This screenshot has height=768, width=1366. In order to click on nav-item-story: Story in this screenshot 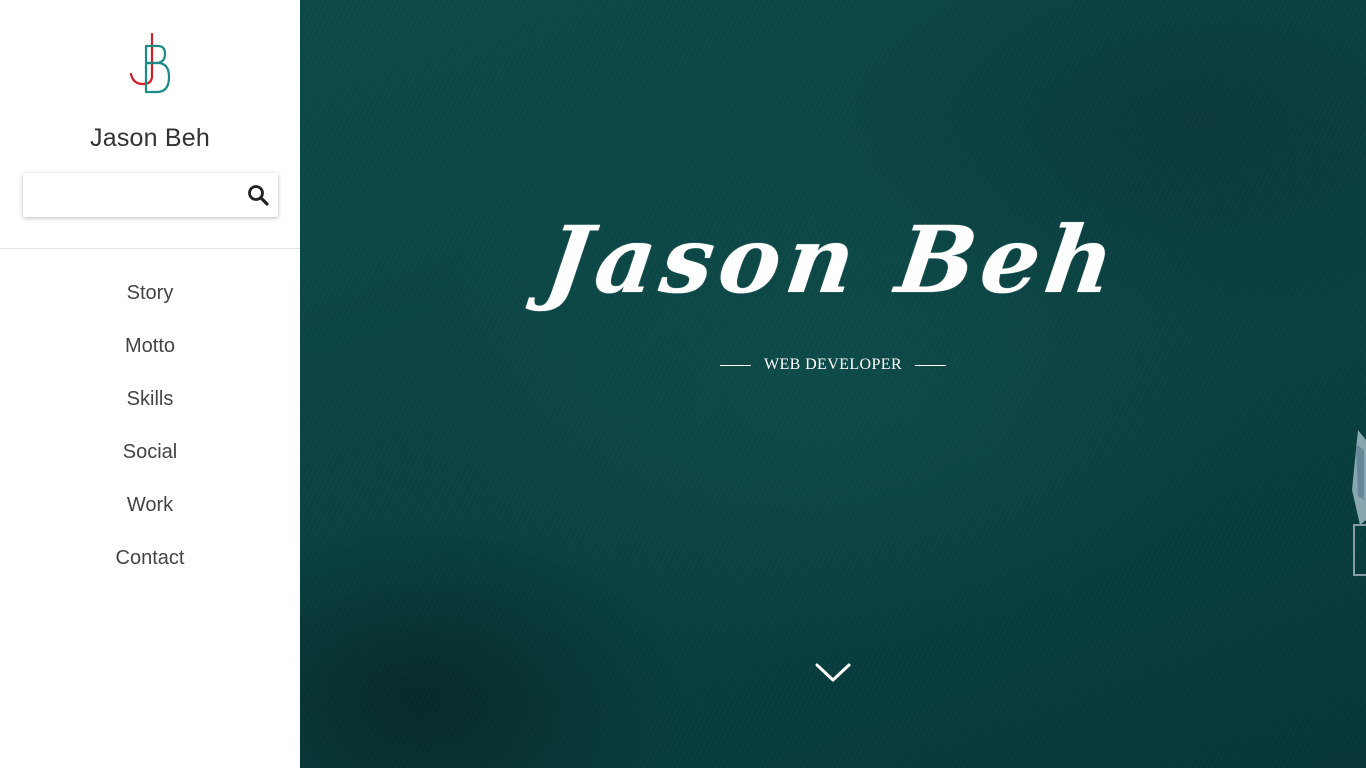, I will do `click(150, 301)`.